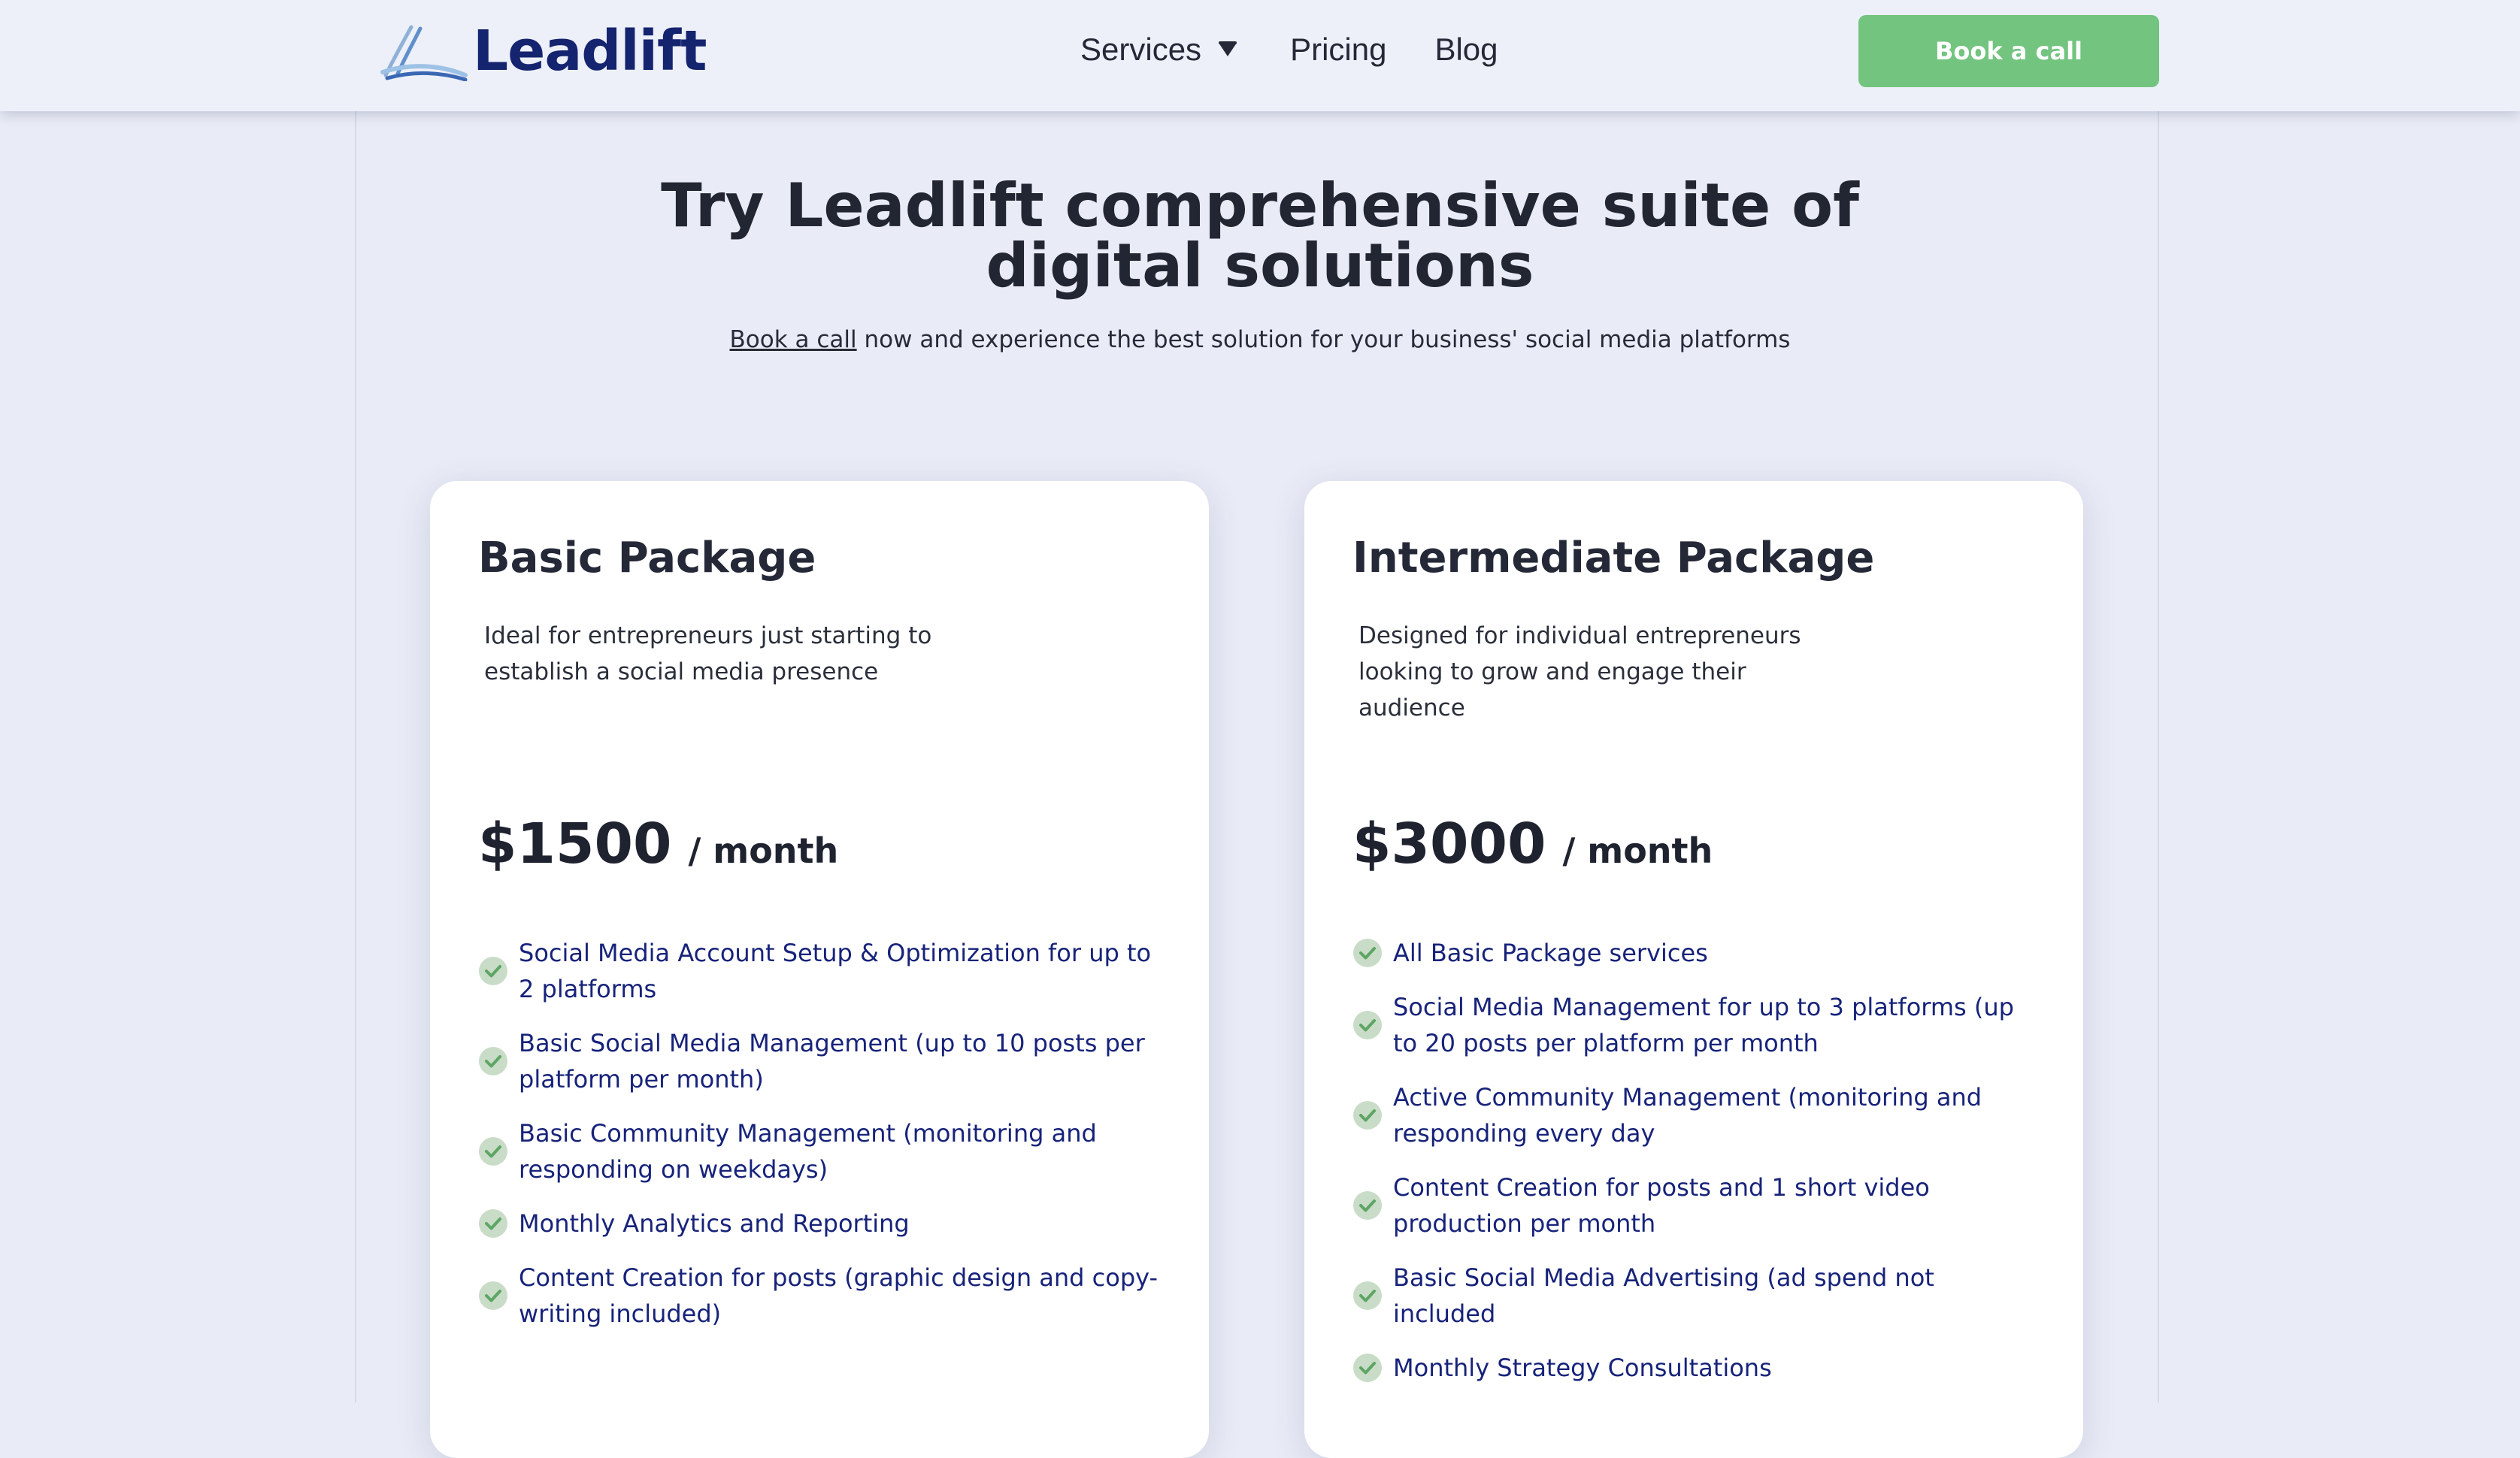 This screenshot has height=1458, width=2520. I want to click on package-price: $3000 / month, so click(1532, 844).